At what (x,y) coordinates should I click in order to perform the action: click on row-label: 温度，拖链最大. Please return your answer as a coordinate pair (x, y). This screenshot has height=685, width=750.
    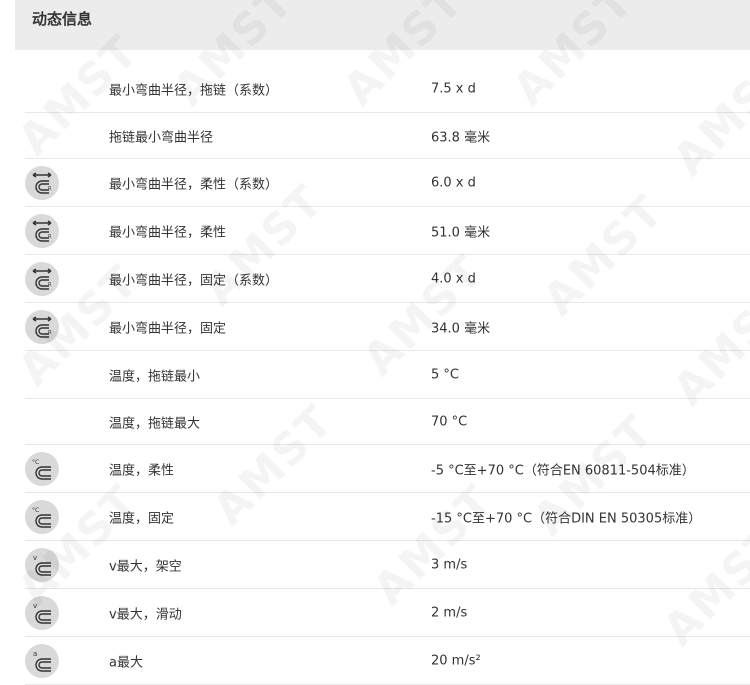
    Looking at the image, I should click on (155, 423).